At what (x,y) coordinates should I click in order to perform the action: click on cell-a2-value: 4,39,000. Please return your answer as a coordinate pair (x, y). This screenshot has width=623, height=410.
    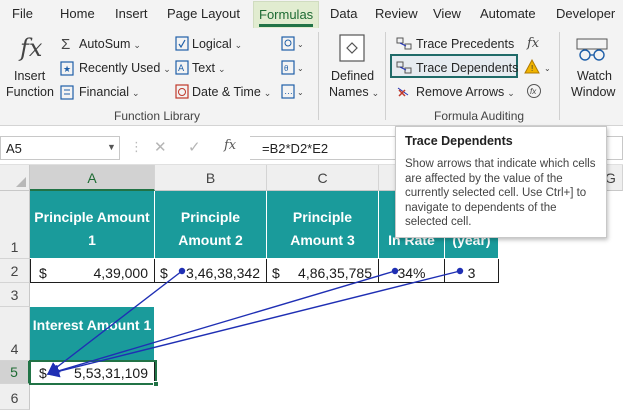
    Looking at the image, I should click on (121, 273).